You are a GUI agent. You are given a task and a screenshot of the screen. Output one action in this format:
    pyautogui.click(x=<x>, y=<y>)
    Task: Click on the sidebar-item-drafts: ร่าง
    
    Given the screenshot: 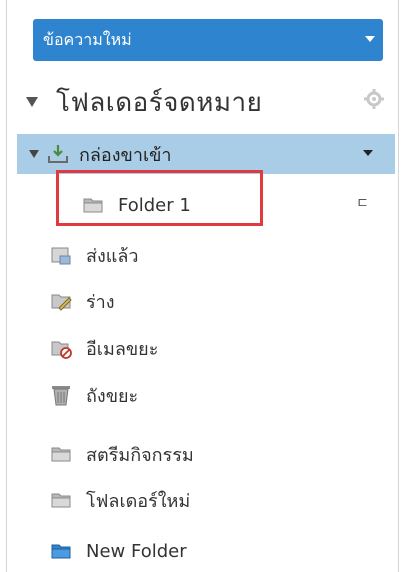 What is the action you would take?
    pyautogui.click(x=200, y=301)
    